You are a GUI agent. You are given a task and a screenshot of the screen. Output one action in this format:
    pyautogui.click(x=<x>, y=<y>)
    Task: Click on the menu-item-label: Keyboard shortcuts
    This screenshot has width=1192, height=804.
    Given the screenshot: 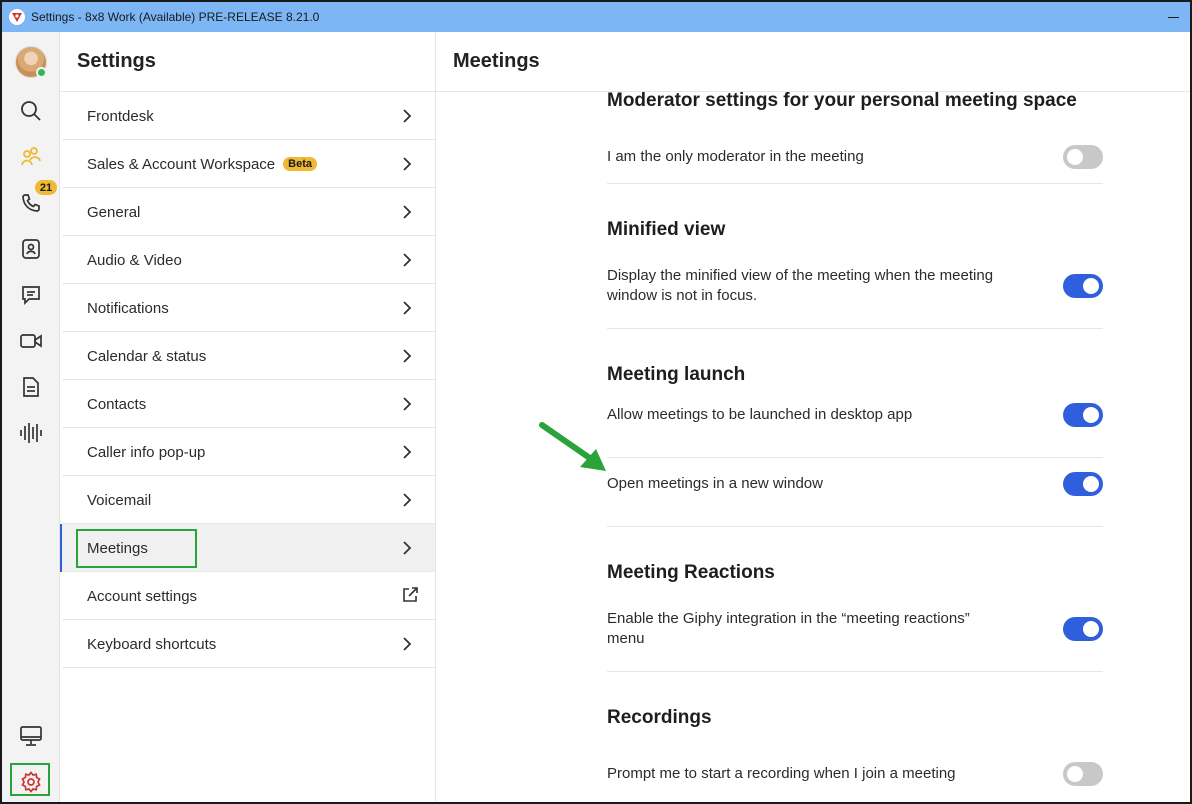 What is the action you would take?
    pyautogui.click(x=152, y=644)
    